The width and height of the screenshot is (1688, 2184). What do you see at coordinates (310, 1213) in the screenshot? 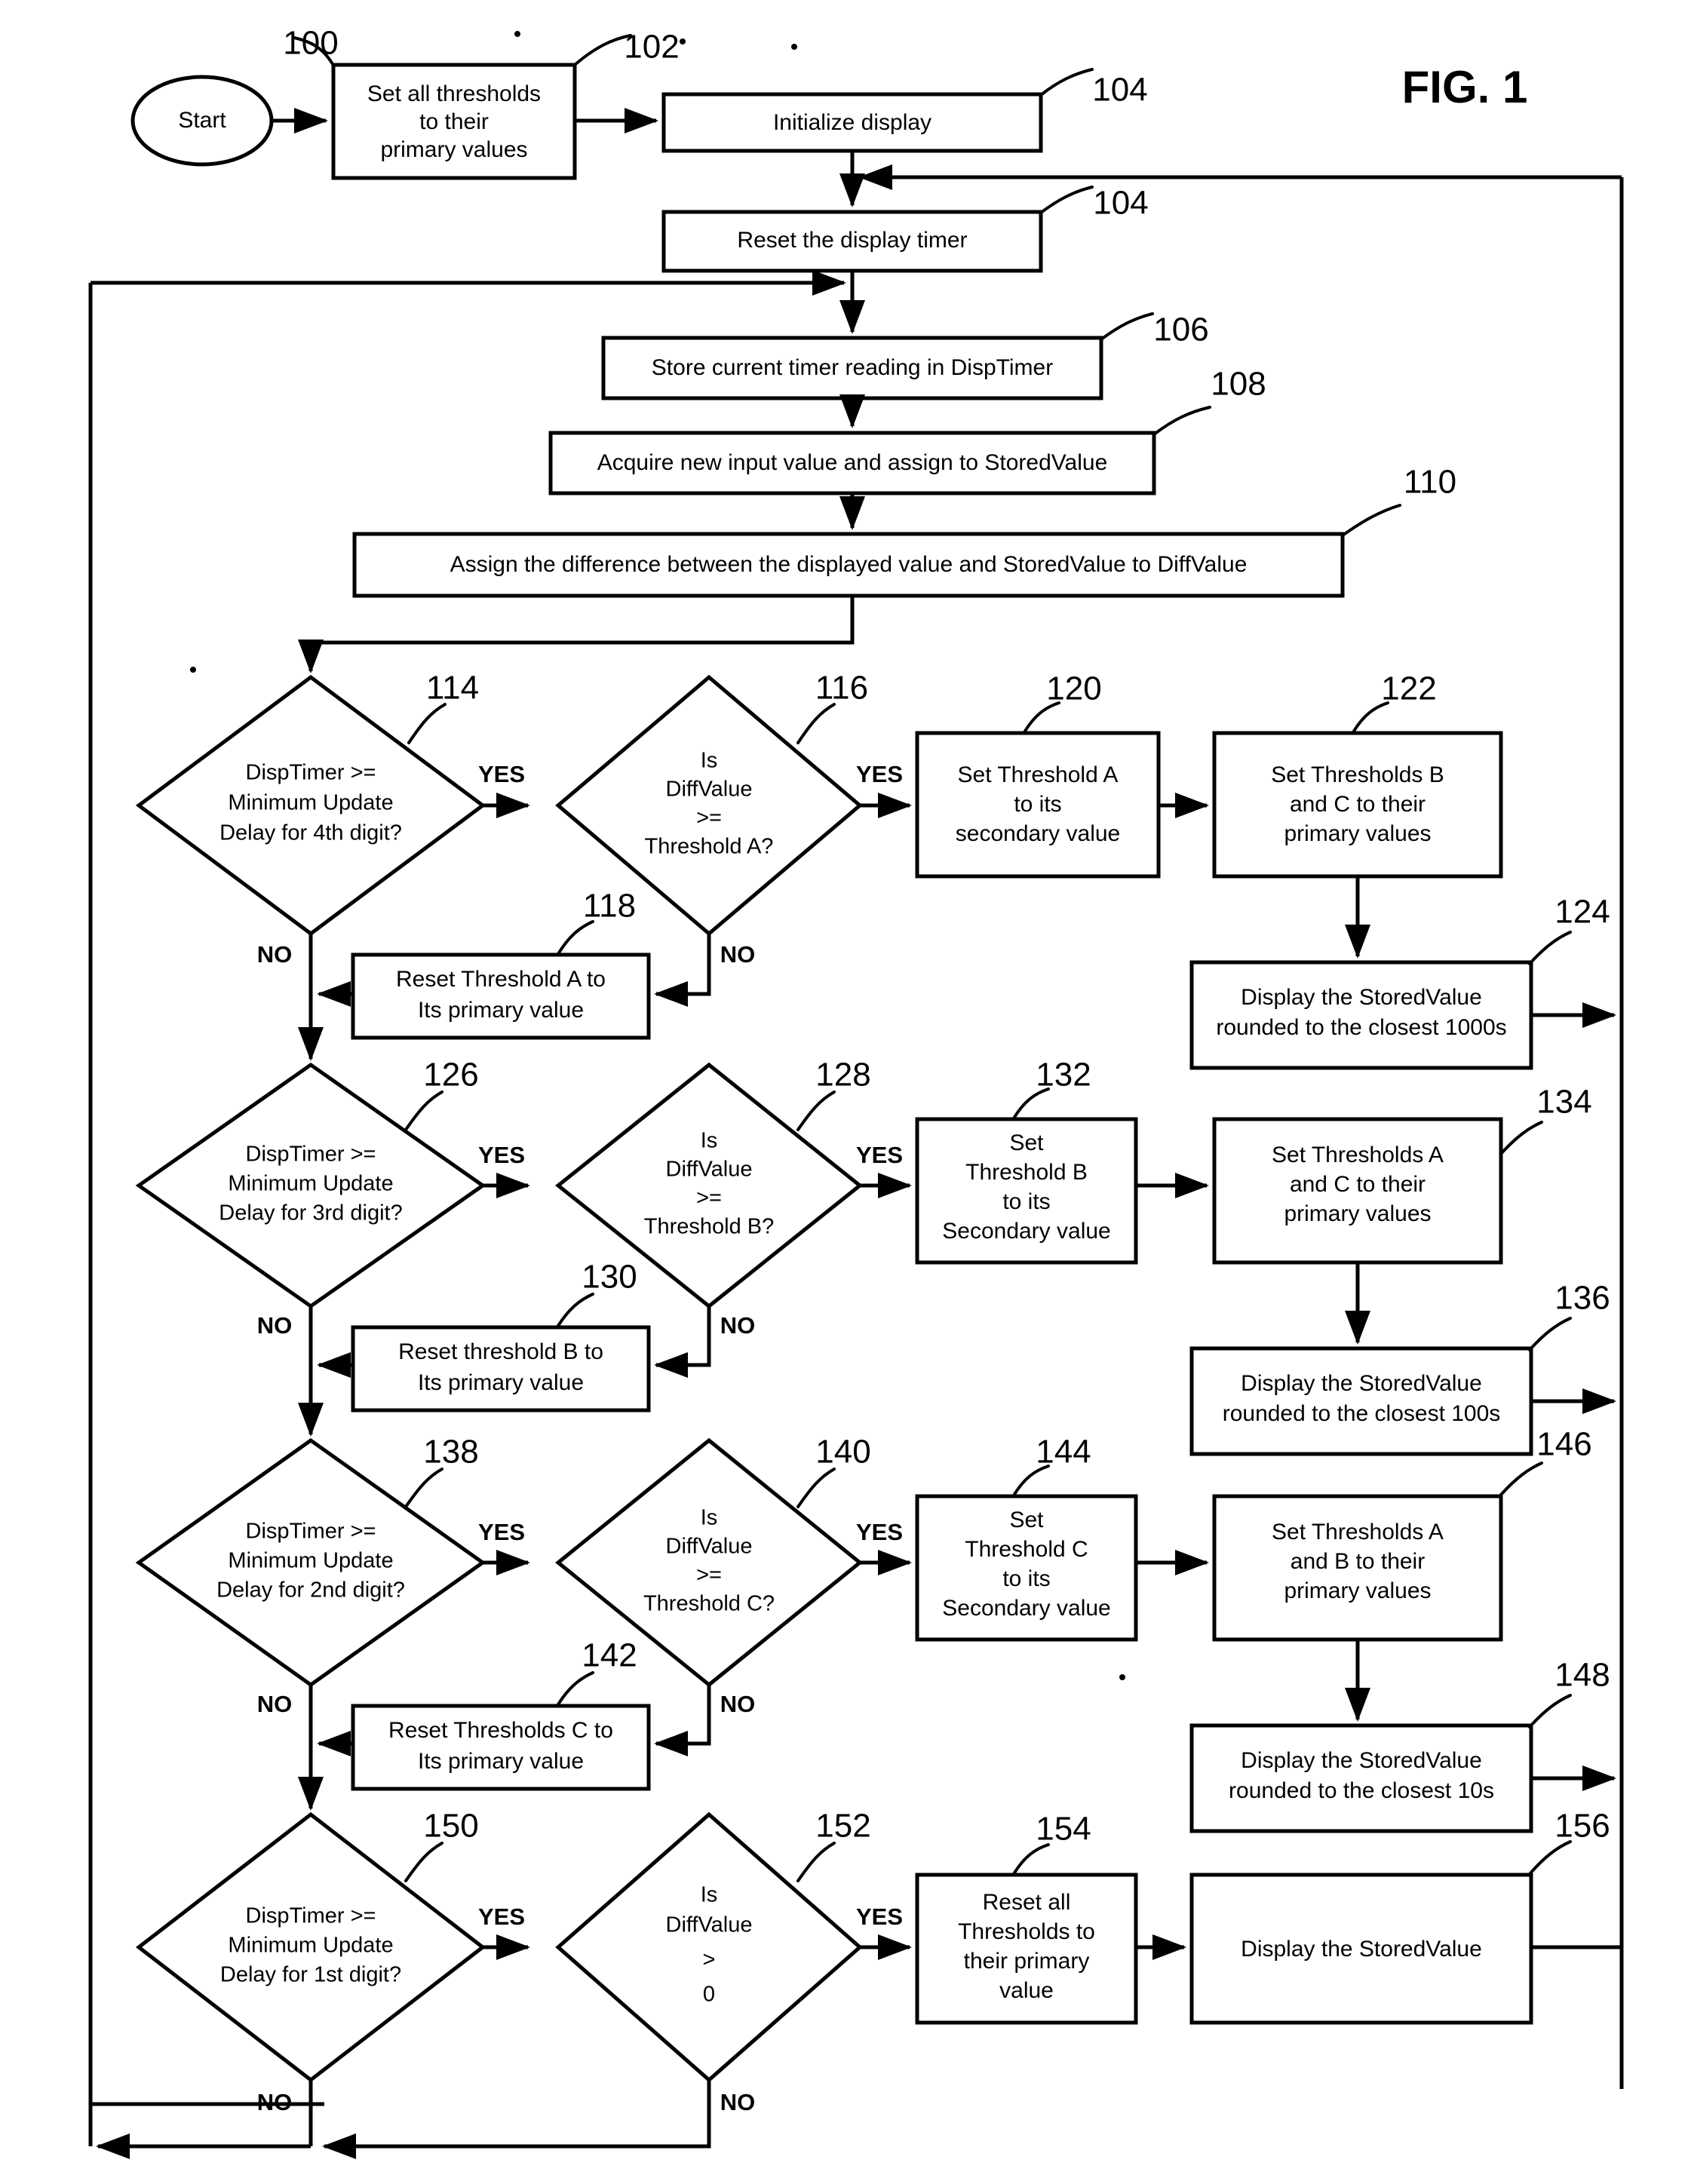
I see `node-126-line-2: Delay for 3rd digit?` at bounding box center [310, 1213].